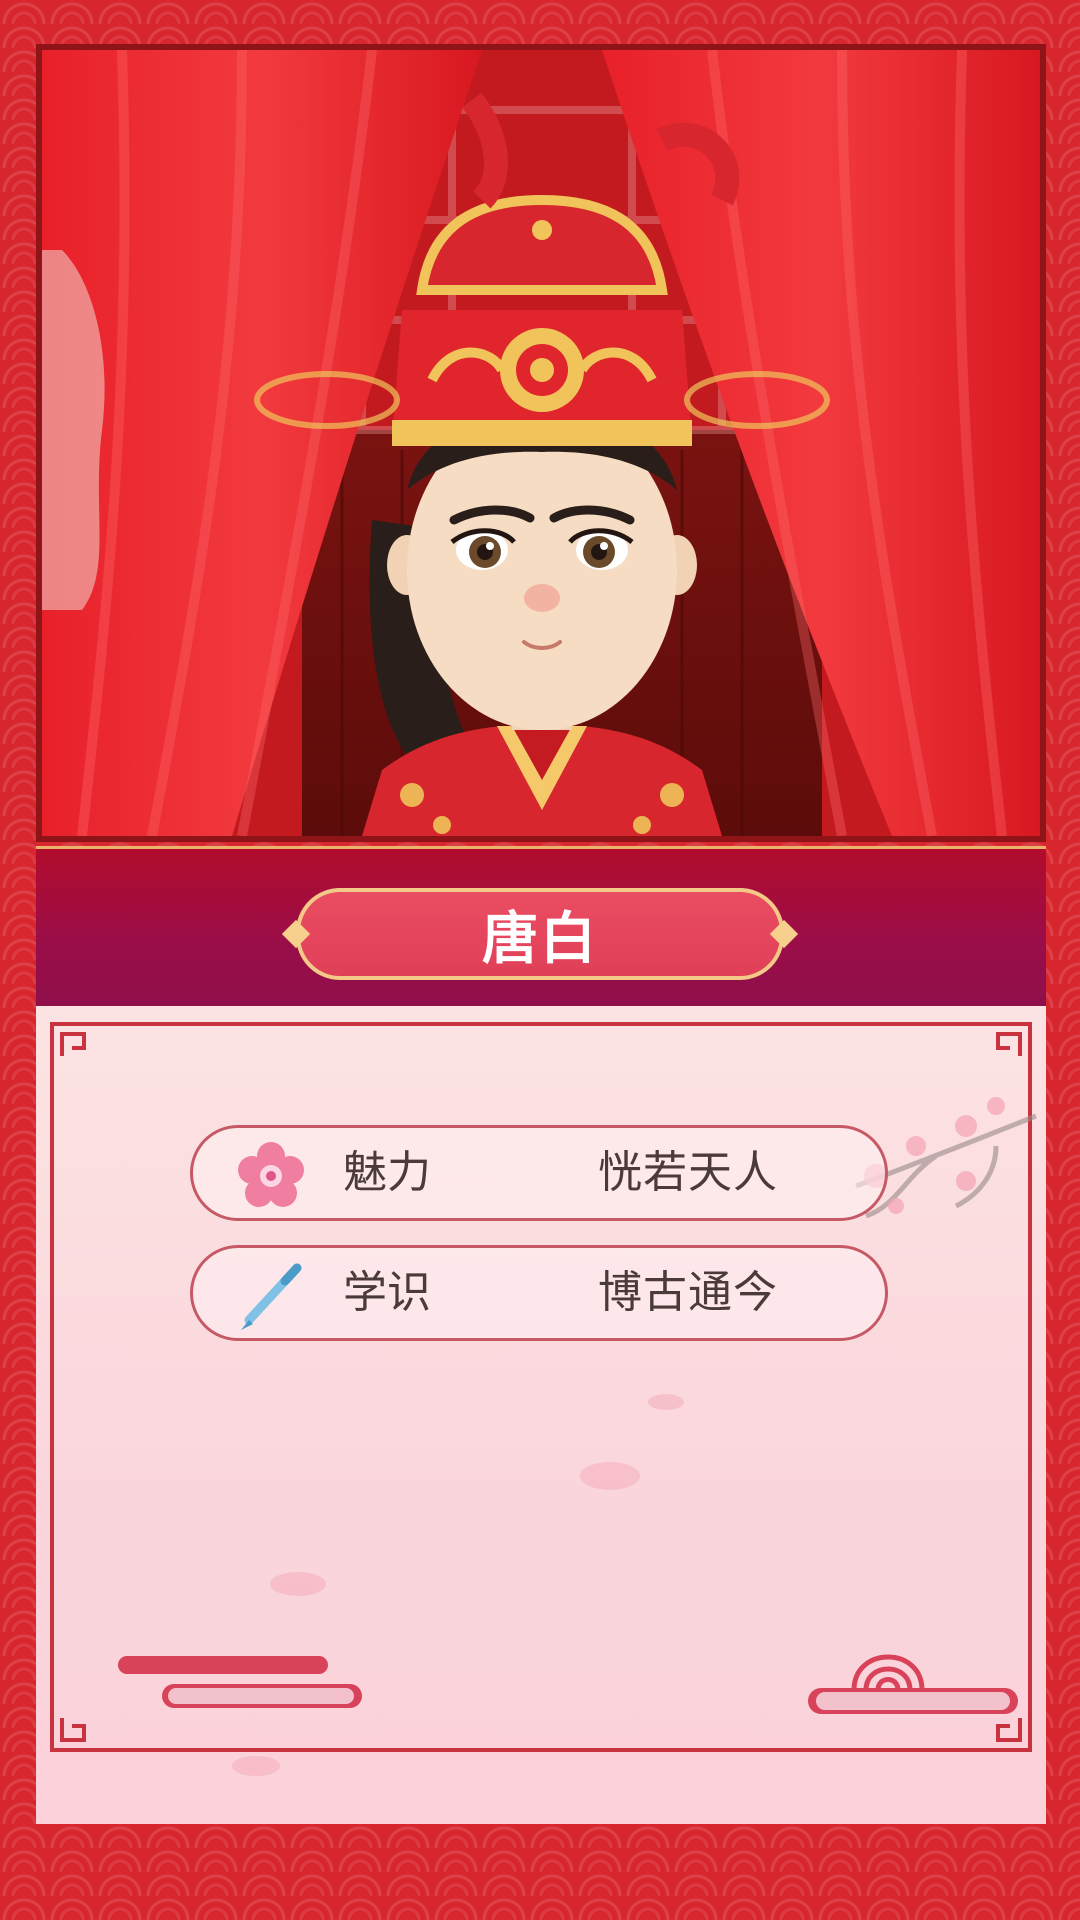 The height and width of the screenshot is (1920, 1080). Describe the element at coordinates (387, 1172) in the screenshot. I see `stat-label: 魅力` at that location.